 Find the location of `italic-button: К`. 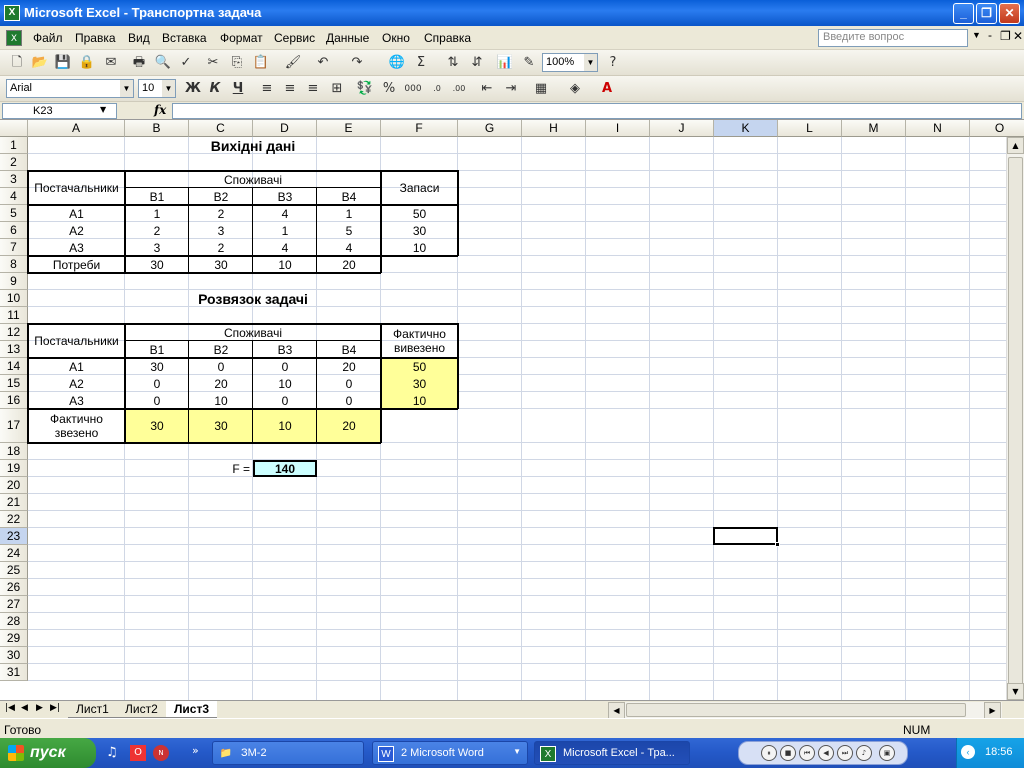

italic-button: К is located at coordinates (215, 89).